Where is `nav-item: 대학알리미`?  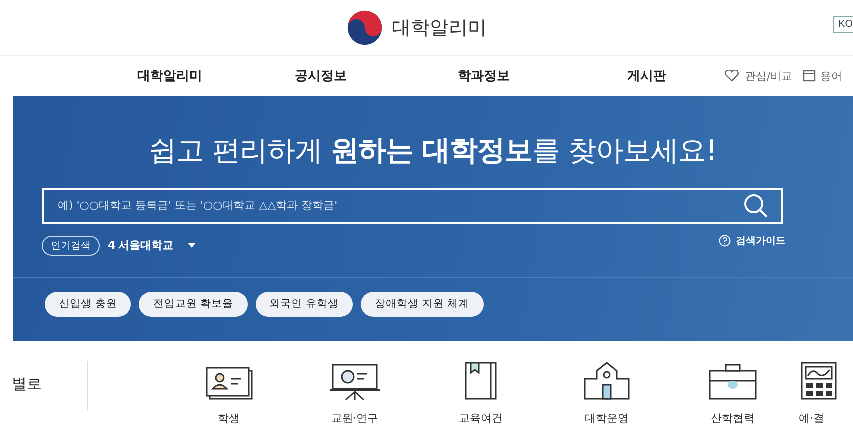
nav-item: 대학알리미 is located at coordinates (170, 76).